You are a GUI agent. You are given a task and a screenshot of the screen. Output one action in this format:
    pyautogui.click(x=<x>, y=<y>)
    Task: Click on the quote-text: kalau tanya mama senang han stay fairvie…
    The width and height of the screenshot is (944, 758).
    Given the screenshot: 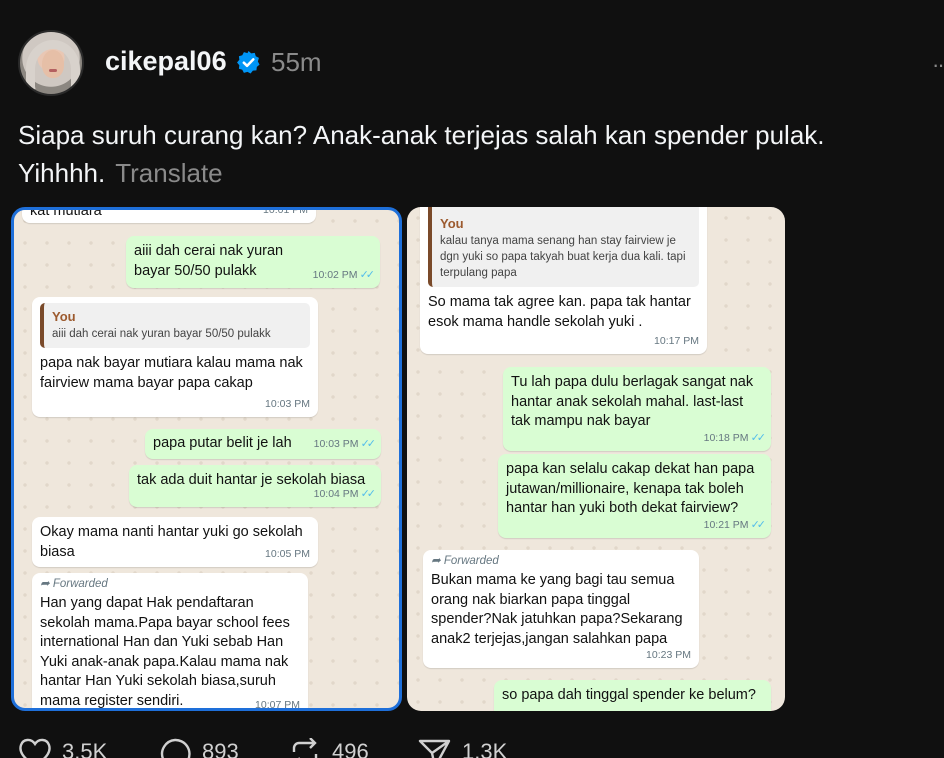 What is the action you would take?
    pyautogui.click(x=563, y=257)
    